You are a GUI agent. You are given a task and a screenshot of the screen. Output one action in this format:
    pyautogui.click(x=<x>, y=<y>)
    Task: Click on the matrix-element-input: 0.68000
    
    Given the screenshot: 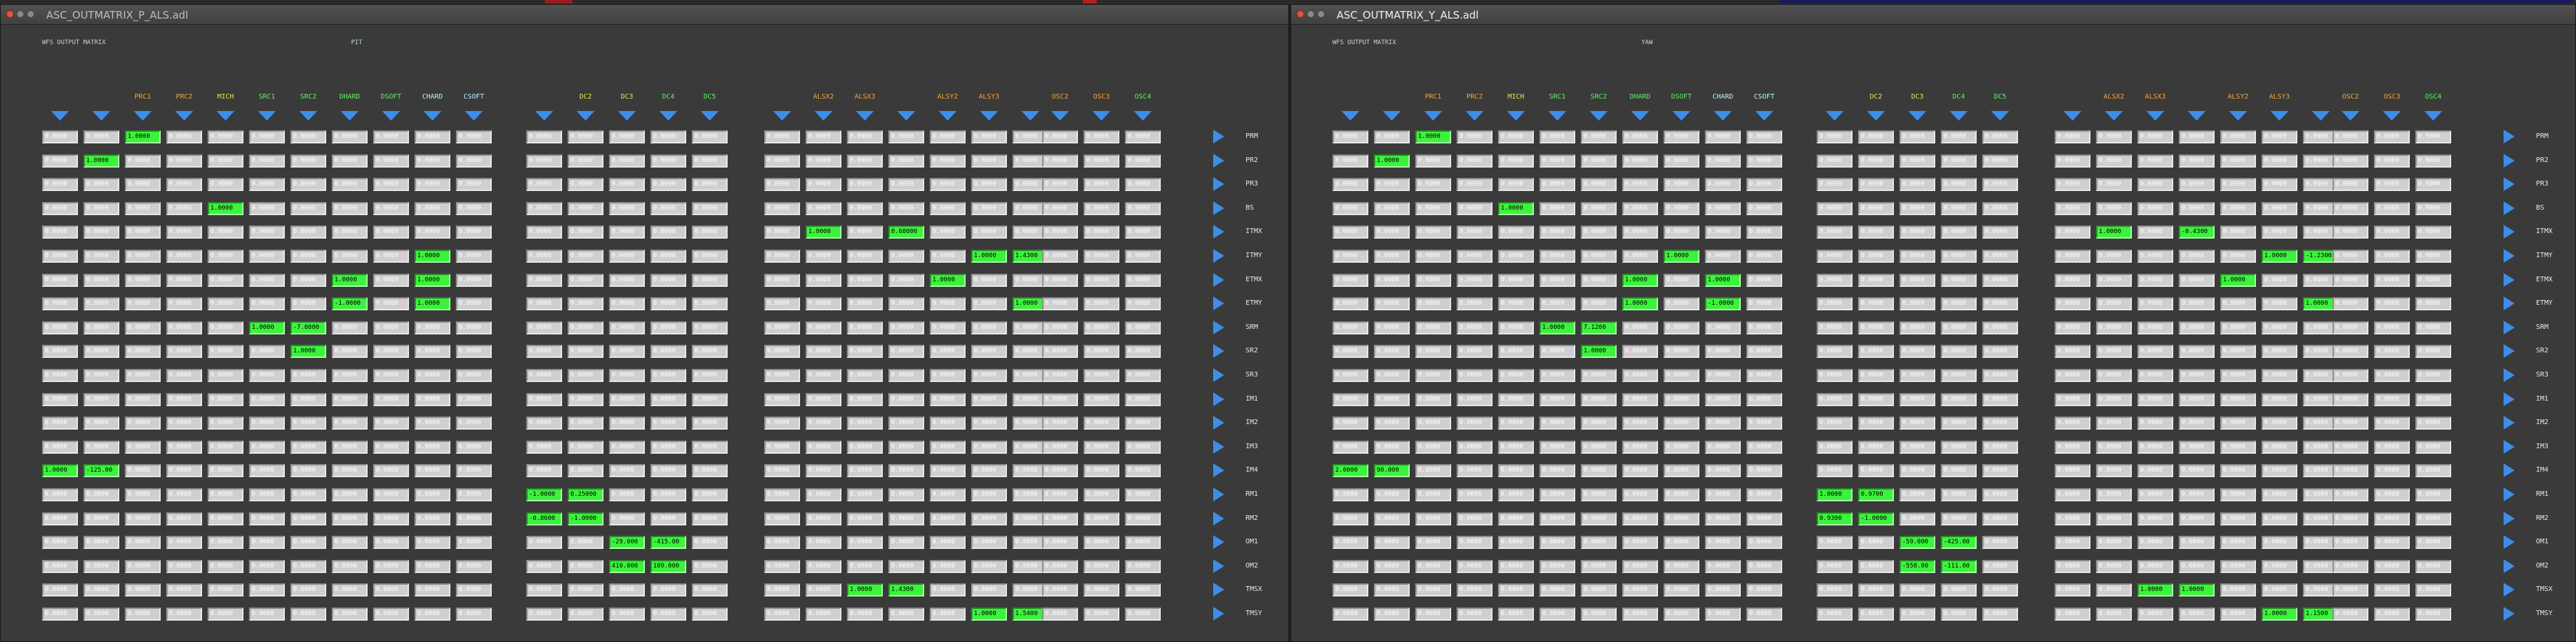 What is the action you would take?
    pyautogui.click(x=906, y=232)
    